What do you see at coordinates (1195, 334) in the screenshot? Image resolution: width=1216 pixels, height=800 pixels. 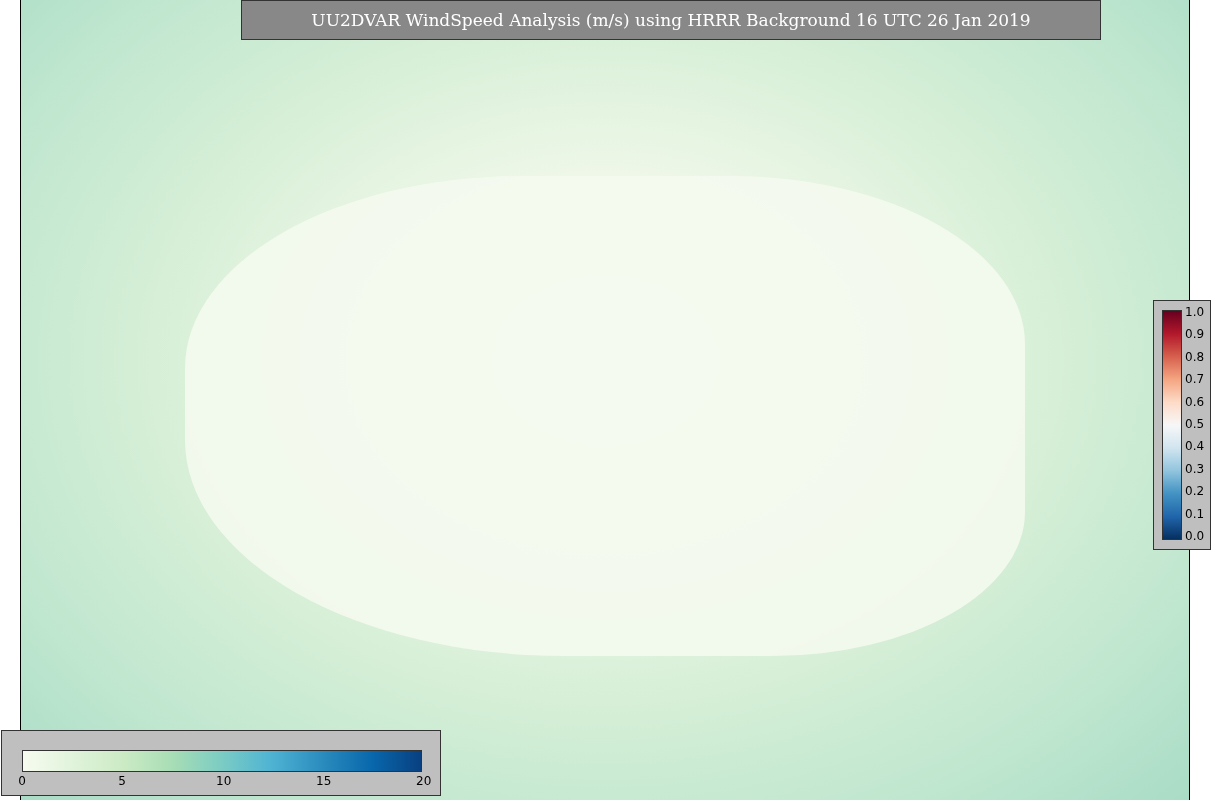 I see `tick-label: 0.9` at bounding box center [1195, 334].